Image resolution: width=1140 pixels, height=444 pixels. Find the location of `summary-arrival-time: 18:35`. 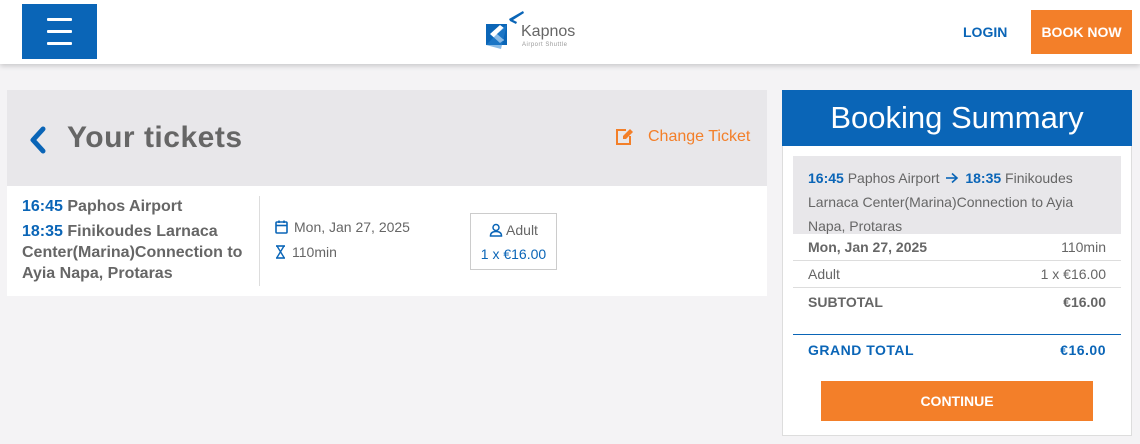

summary-arrival-time: 18:35 is located at coordinates (983, 178).